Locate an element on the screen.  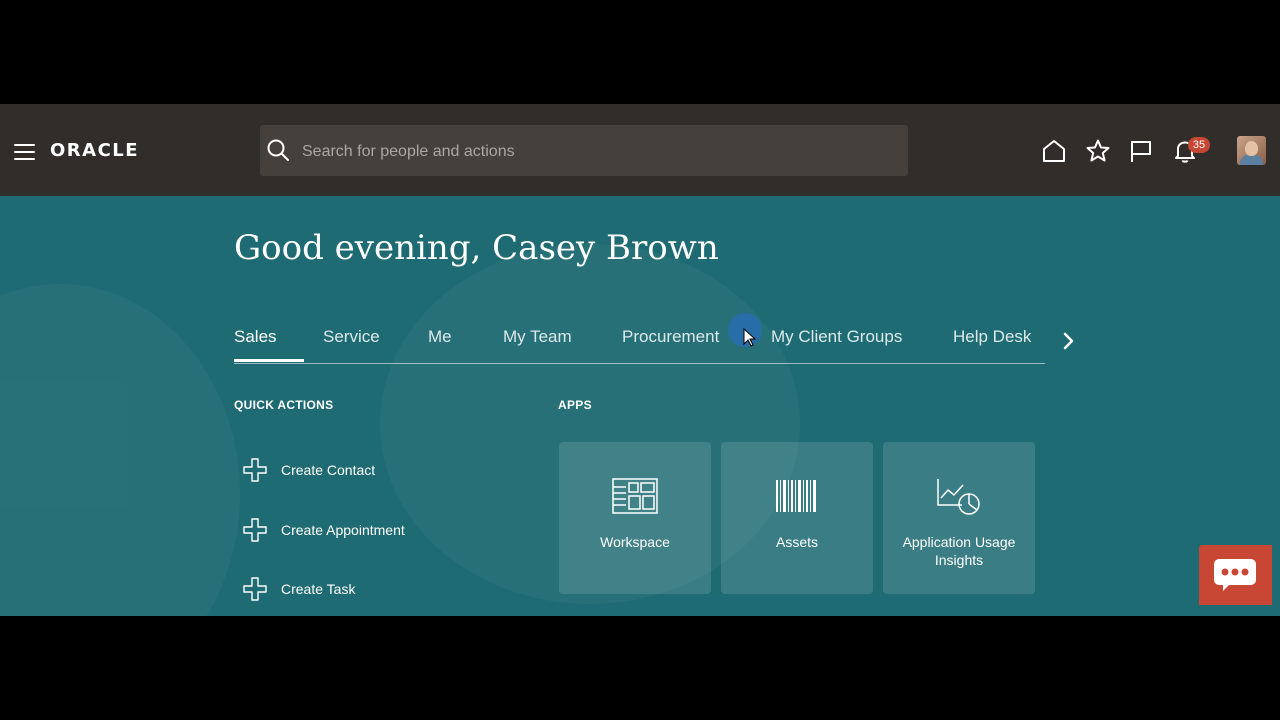
app-tile-assets: Assets is located at coordinates (797, 518).